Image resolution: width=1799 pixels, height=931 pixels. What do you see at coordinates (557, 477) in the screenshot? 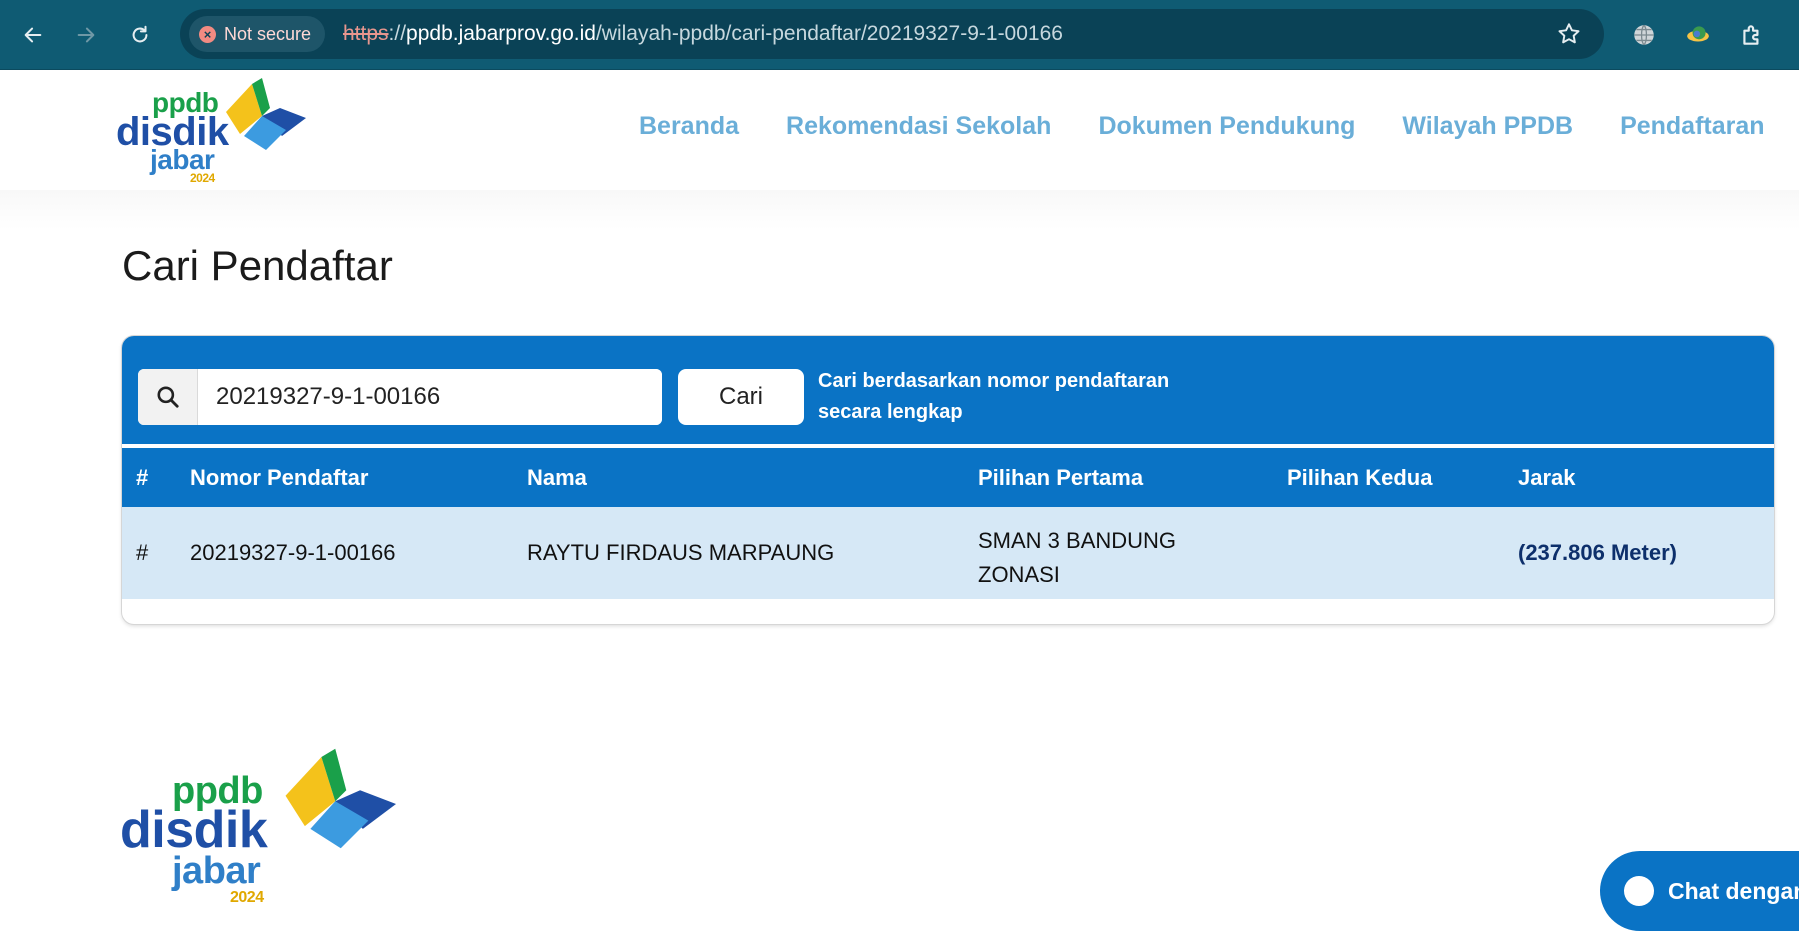
I see `col-header-nama: Nama` at bounding box center [557, 477].